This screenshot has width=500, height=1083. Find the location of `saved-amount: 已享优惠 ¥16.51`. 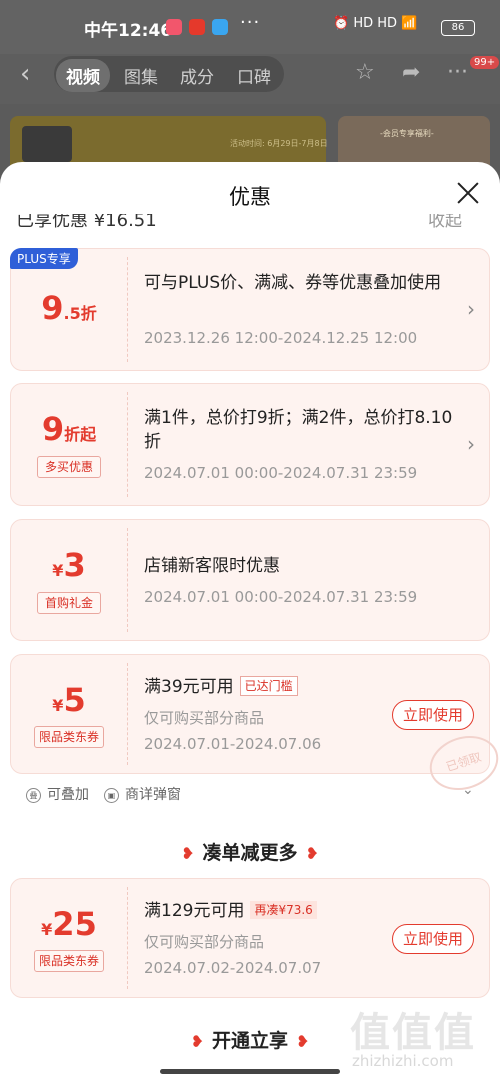

saved-amount: 已享优惠 ¥16.51 is located at coordinates (86, 222).